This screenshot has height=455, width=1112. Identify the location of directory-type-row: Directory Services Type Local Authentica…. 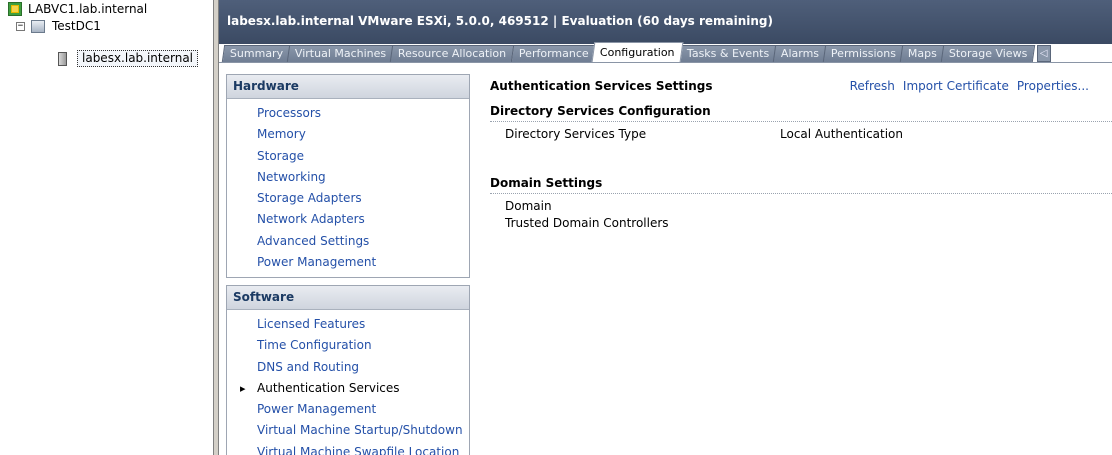
(801, 134).